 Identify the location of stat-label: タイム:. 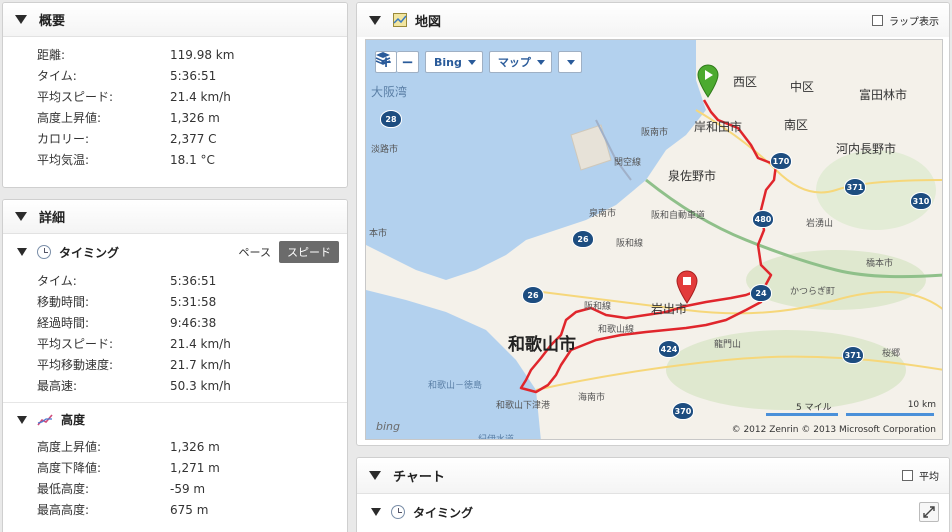
(57, 281).